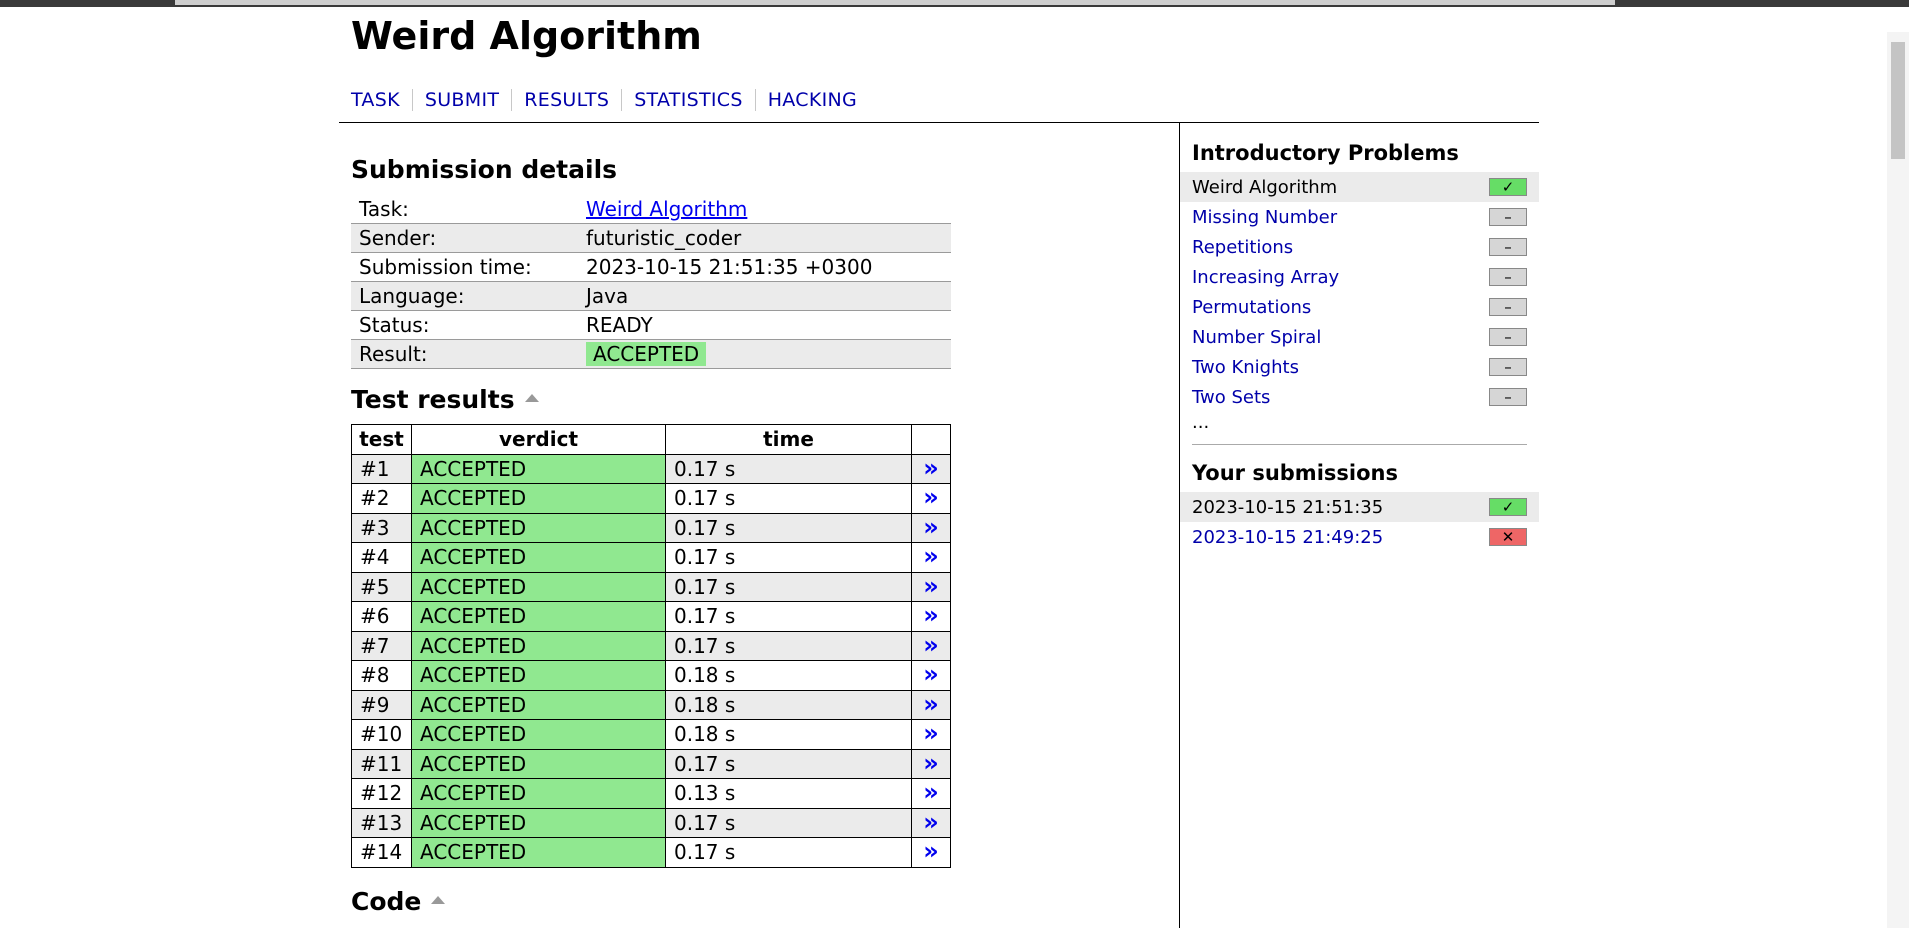 This screenshot has width=1909, height=928. I want to click on problems-heading: Introductory Problems, so click(1325, 153).